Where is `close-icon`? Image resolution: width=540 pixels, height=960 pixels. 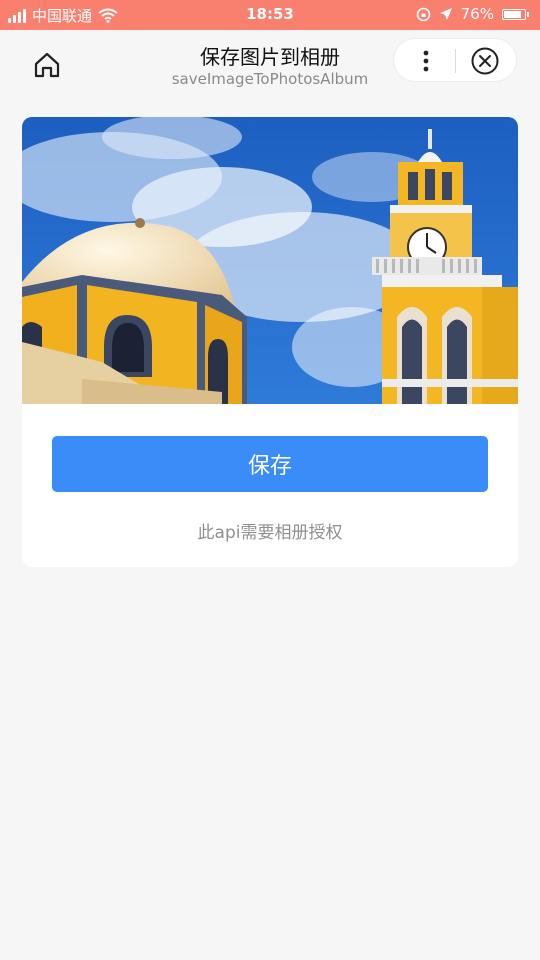 close-icon is located at coordinates (485, 61).